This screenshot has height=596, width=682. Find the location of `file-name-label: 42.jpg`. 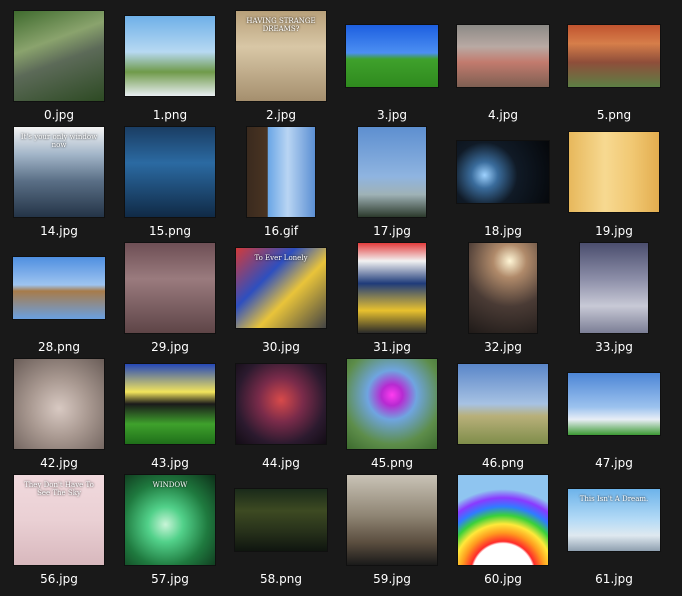

file-name-label: 42.jpg is located at coordinates (59, 463).